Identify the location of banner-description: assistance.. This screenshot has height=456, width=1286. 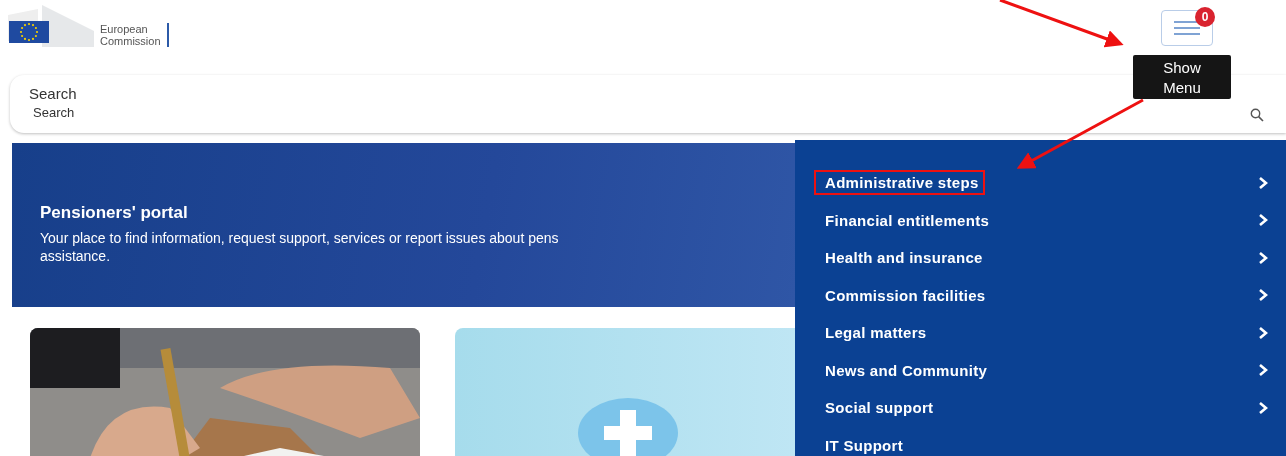
(76, 256).